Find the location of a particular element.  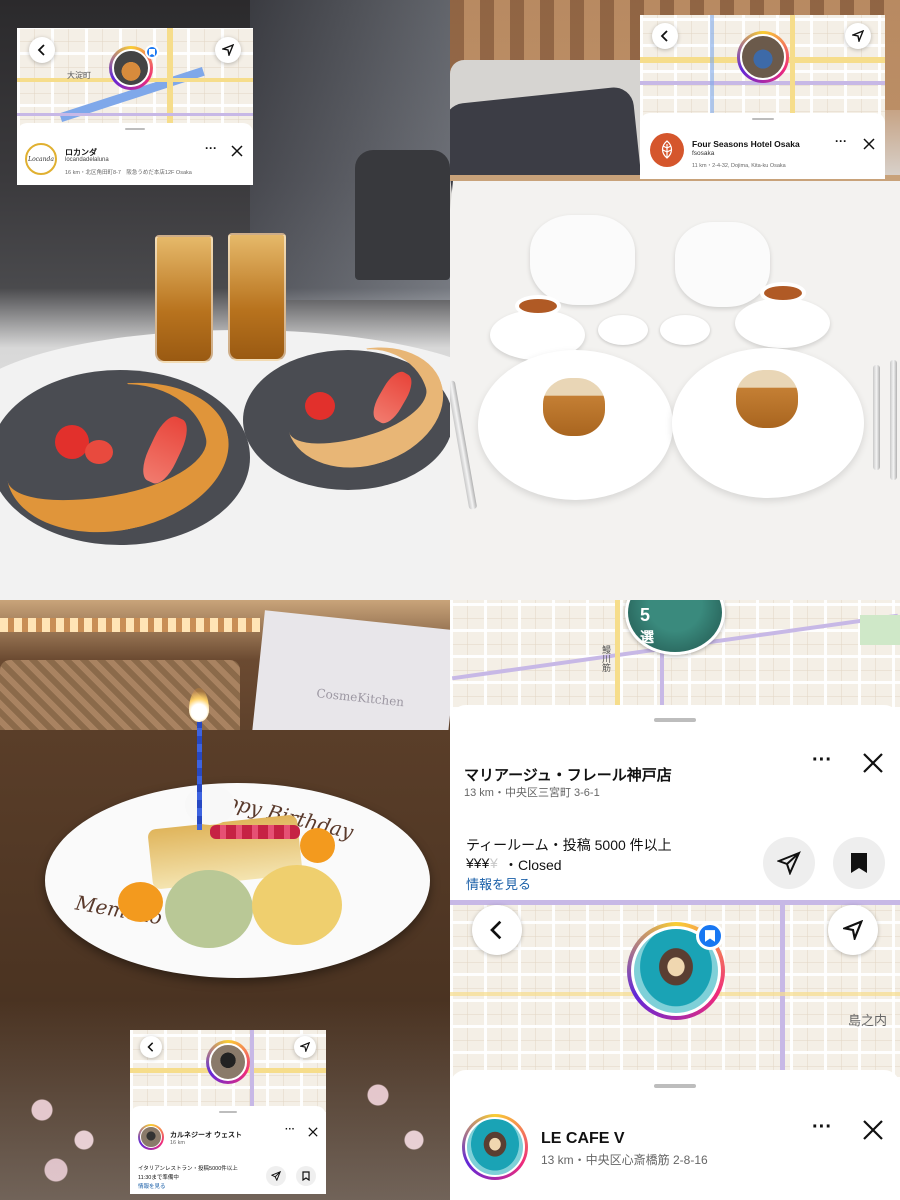

place-meta: 16 km・北区角田町8-7 阪急うめだ本店12F Osaka is located at coordinates (128, 173).